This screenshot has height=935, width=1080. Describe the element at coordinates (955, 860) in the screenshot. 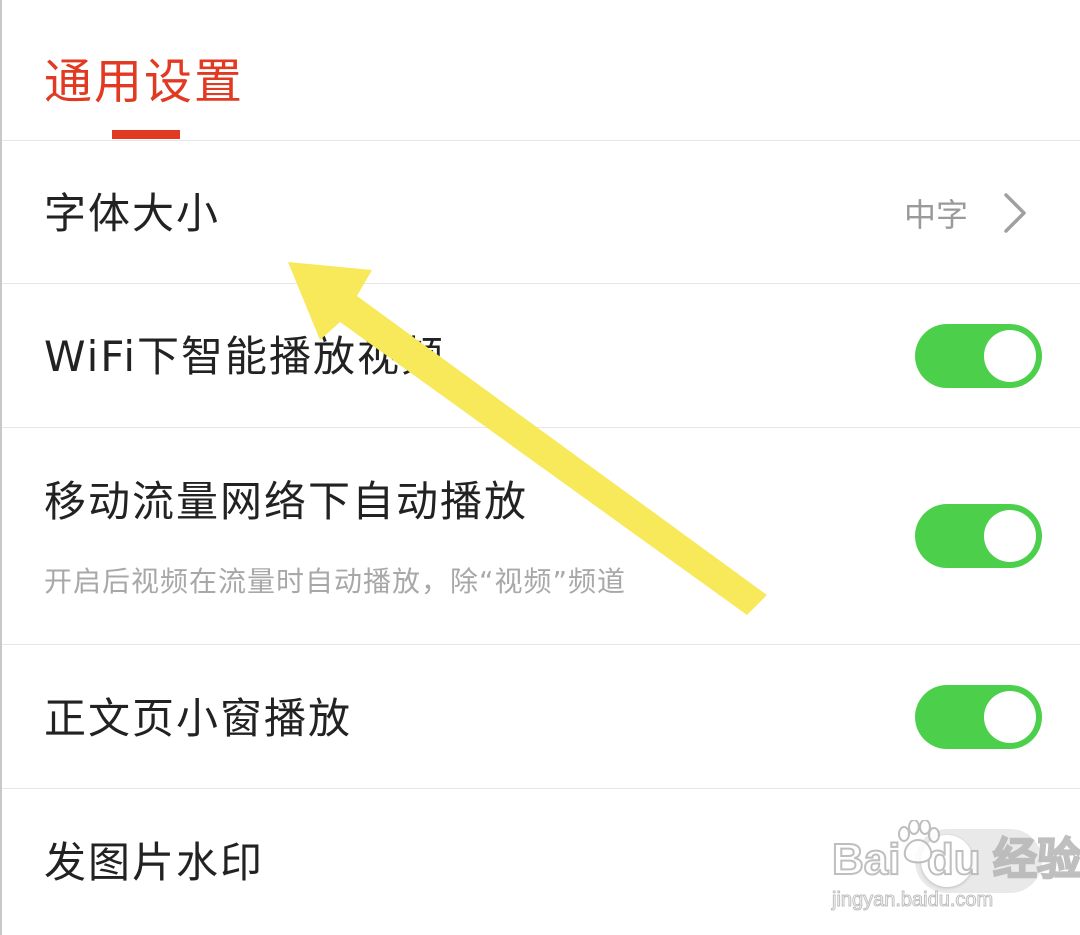

I see `watermark-logo: Bai du 经验` at that location.